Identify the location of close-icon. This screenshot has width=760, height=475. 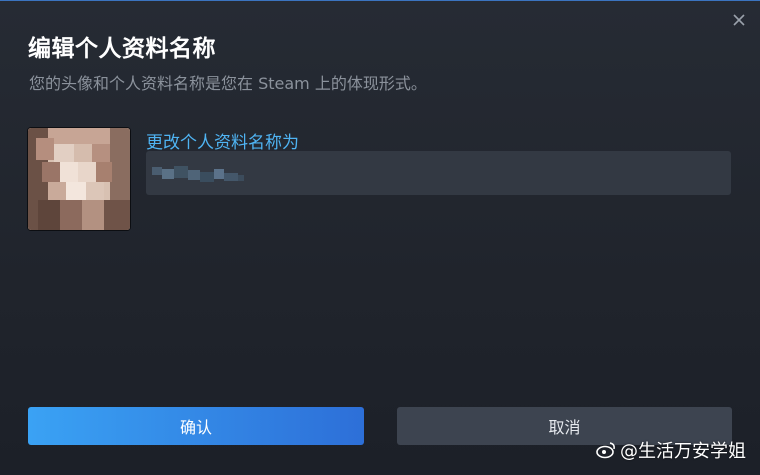
(739, 20).